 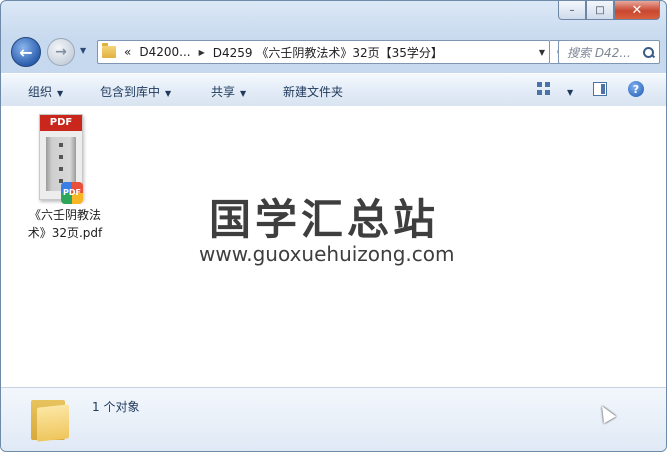 I want to click on organize-menu: 组织 ▼, so click(x=45, y=91).